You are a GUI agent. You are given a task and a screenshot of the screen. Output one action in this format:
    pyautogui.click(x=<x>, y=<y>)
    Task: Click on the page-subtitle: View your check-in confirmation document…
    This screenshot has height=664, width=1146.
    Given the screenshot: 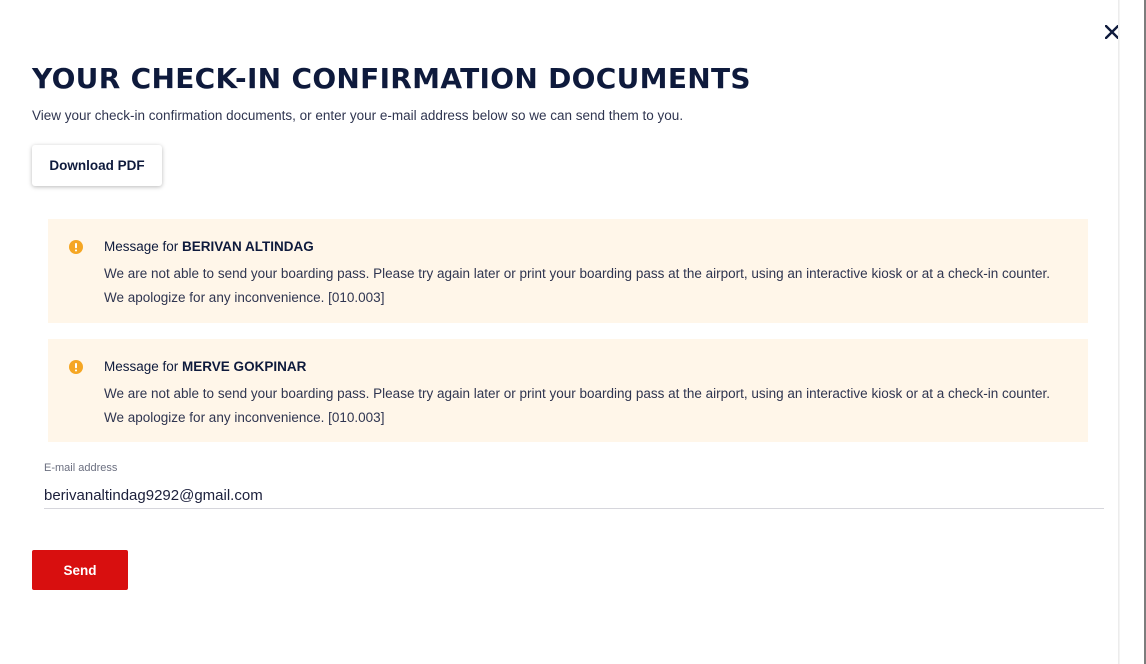 What is the action you would take?
    pyautogui.click(x=358, y=115)
    